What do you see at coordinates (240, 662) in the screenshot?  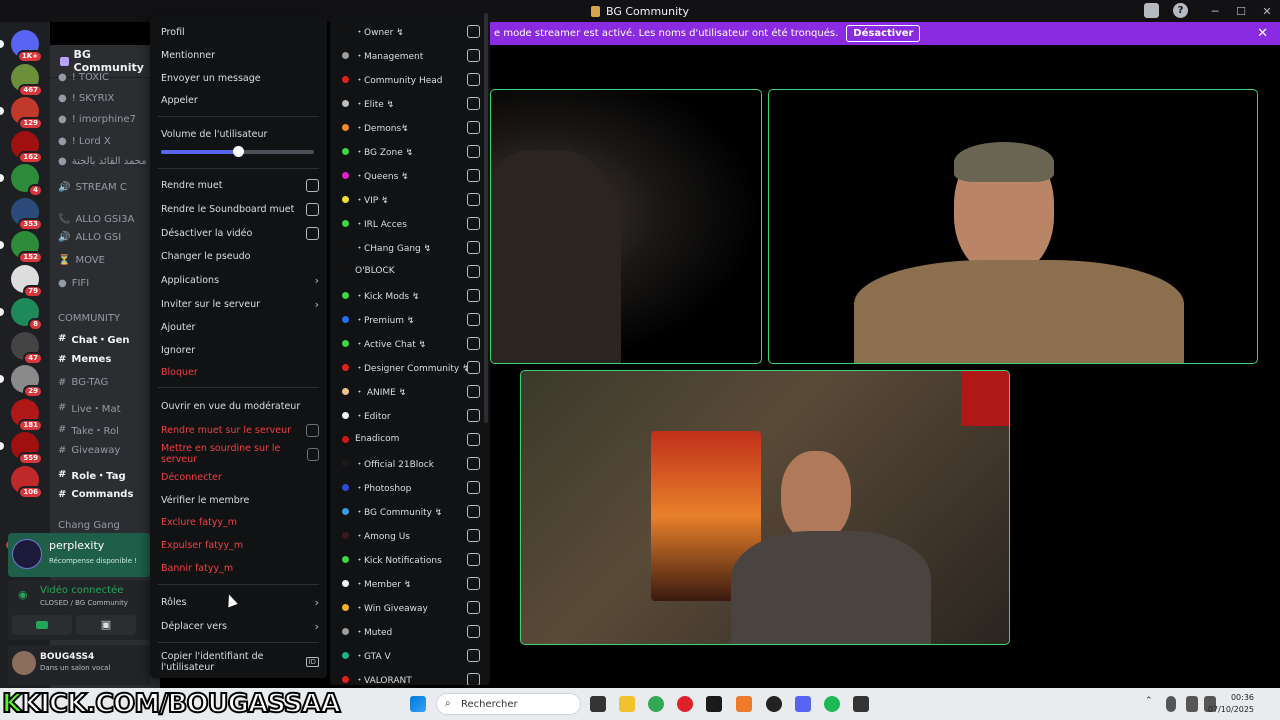 I see `menu-copy-id: Copier l'identifiant de l'utilisateur ID` at bounding box center [240, 662].